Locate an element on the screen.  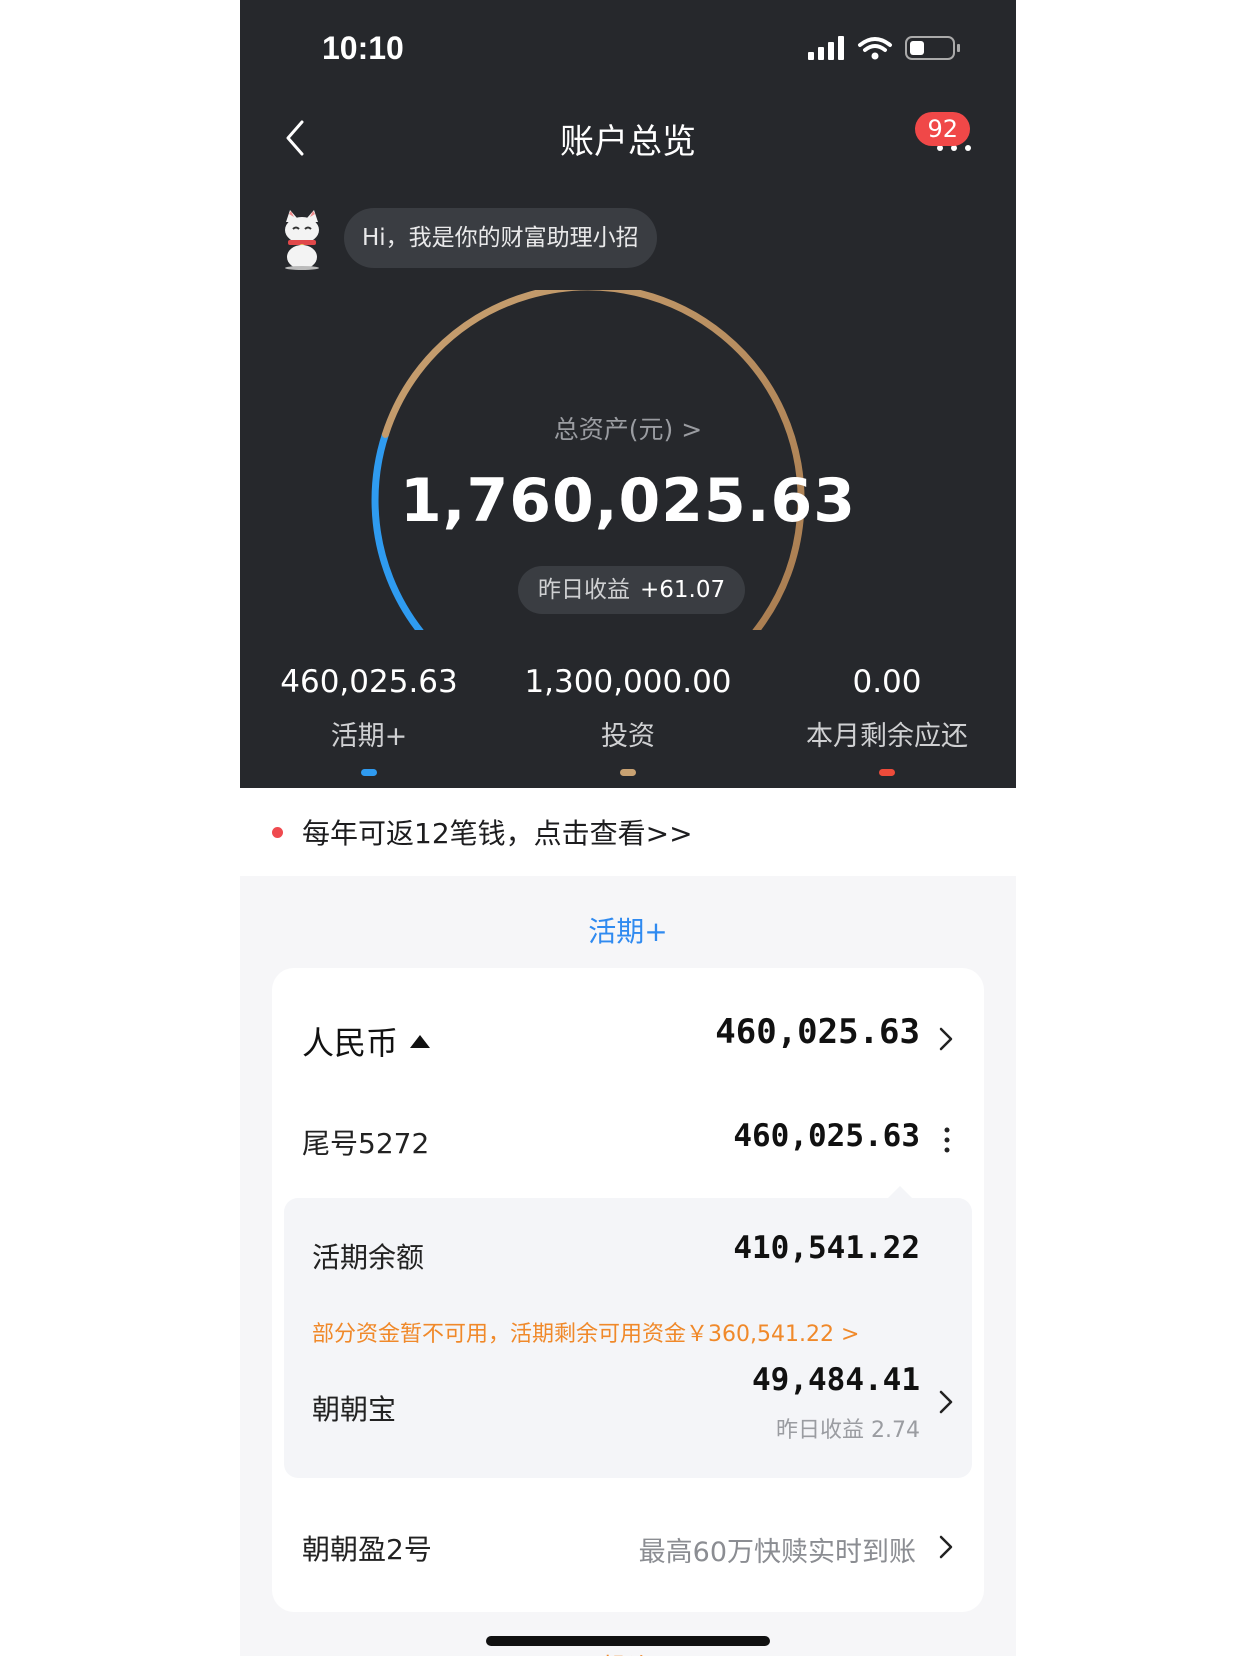
product-yesterday-earnings: 昨日收益 2.74 is located at coordinates (848, 1430).